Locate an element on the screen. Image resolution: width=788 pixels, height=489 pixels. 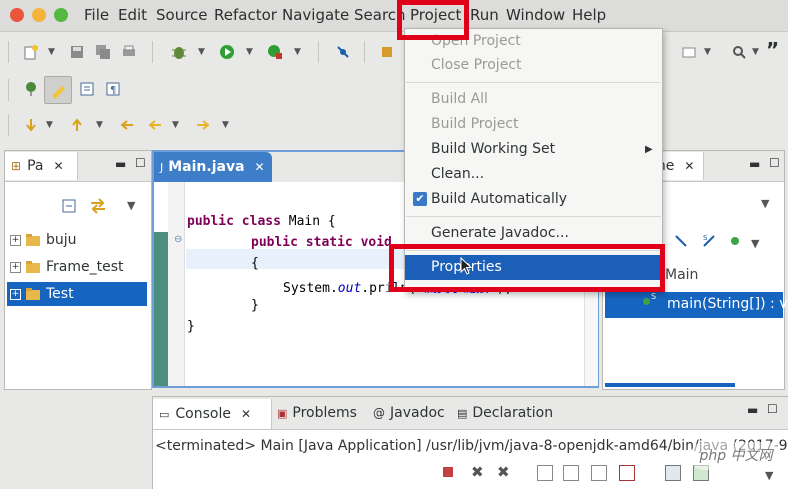
code-line: public class Main { is located at coordinates (261, 221).